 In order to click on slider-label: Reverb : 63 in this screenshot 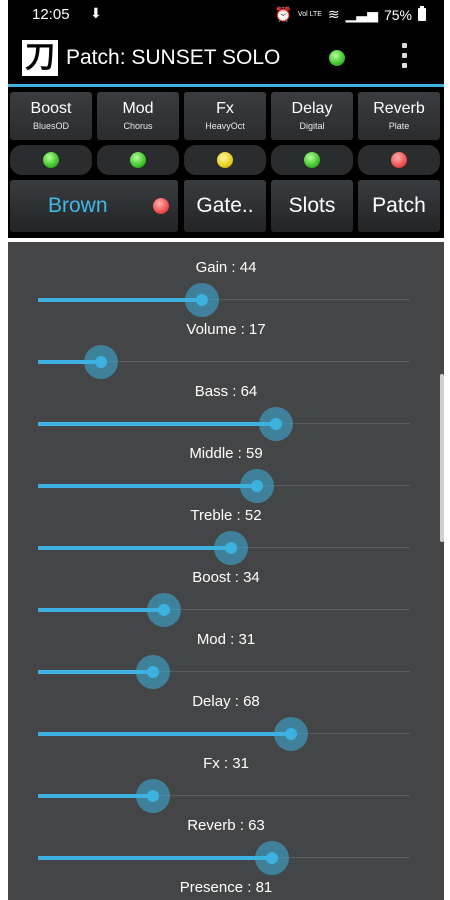, I will do `click(226, 825)`.